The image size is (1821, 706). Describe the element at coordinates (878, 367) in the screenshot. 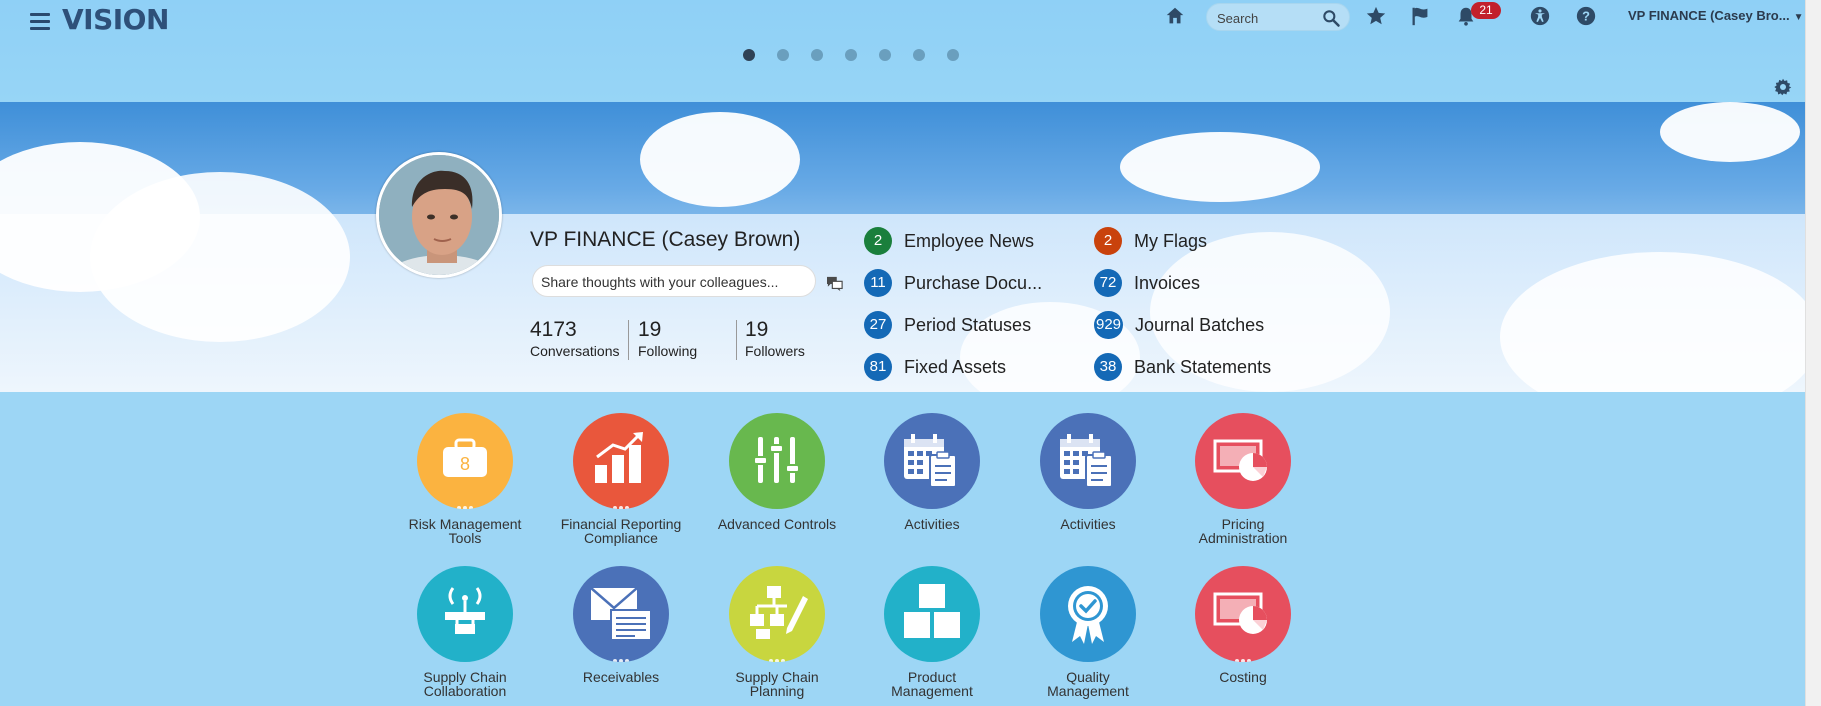

I see `notification-count: 81` at that location.